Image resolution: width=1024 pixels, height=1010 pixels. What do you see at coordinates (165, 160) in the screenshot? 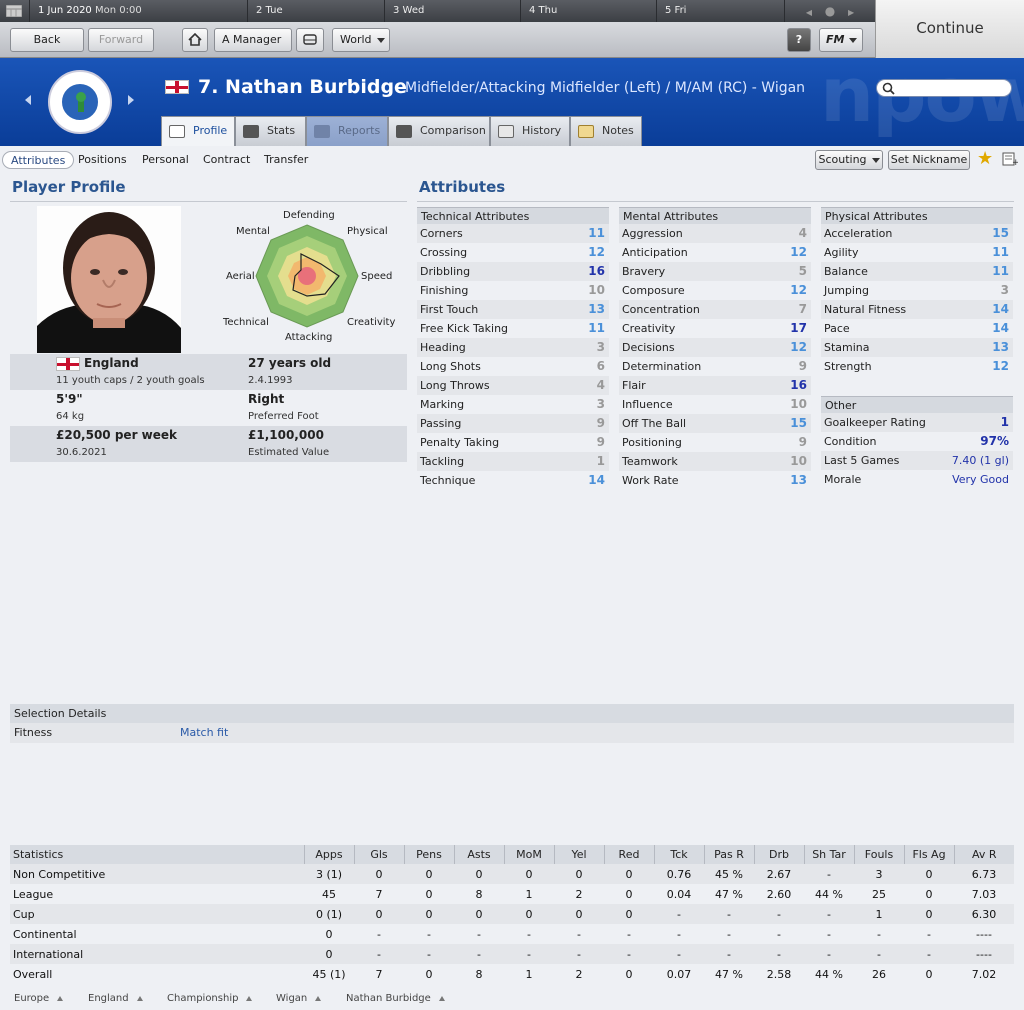
I see `subtab-personal: Personal` at bounding box center [165, 160].